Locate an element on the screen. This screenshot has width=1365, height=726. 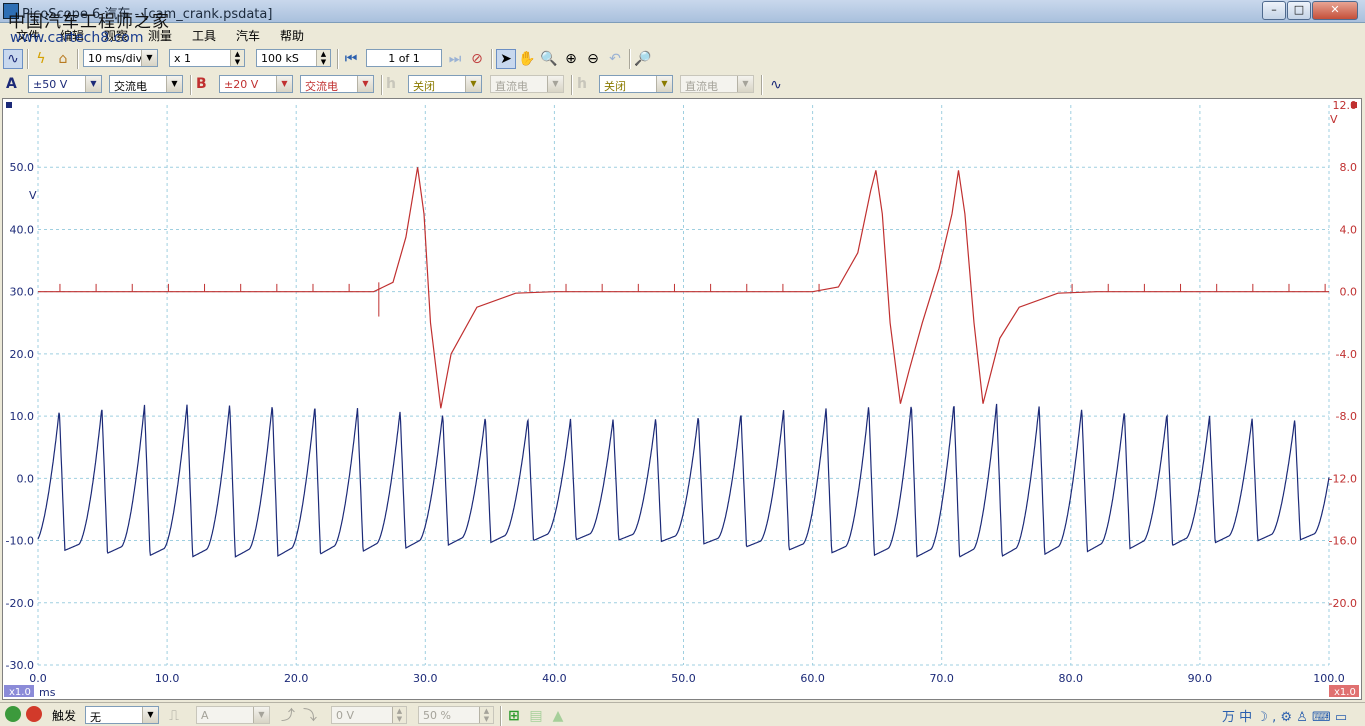
hand-icon: ✋ is located at coordinates (527, 59).